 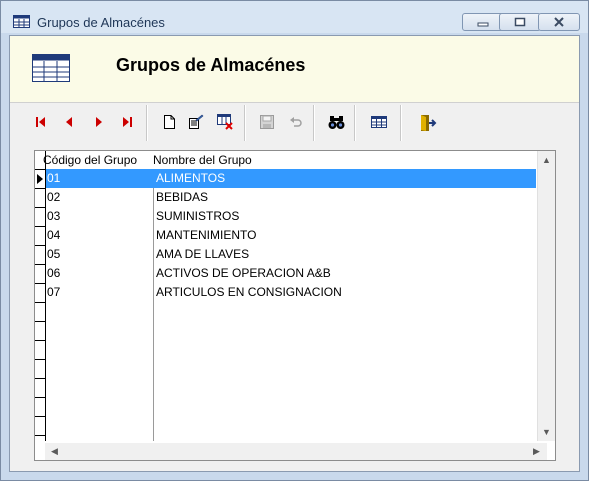 I want to click on close-icon, so click(x=559, y=22).